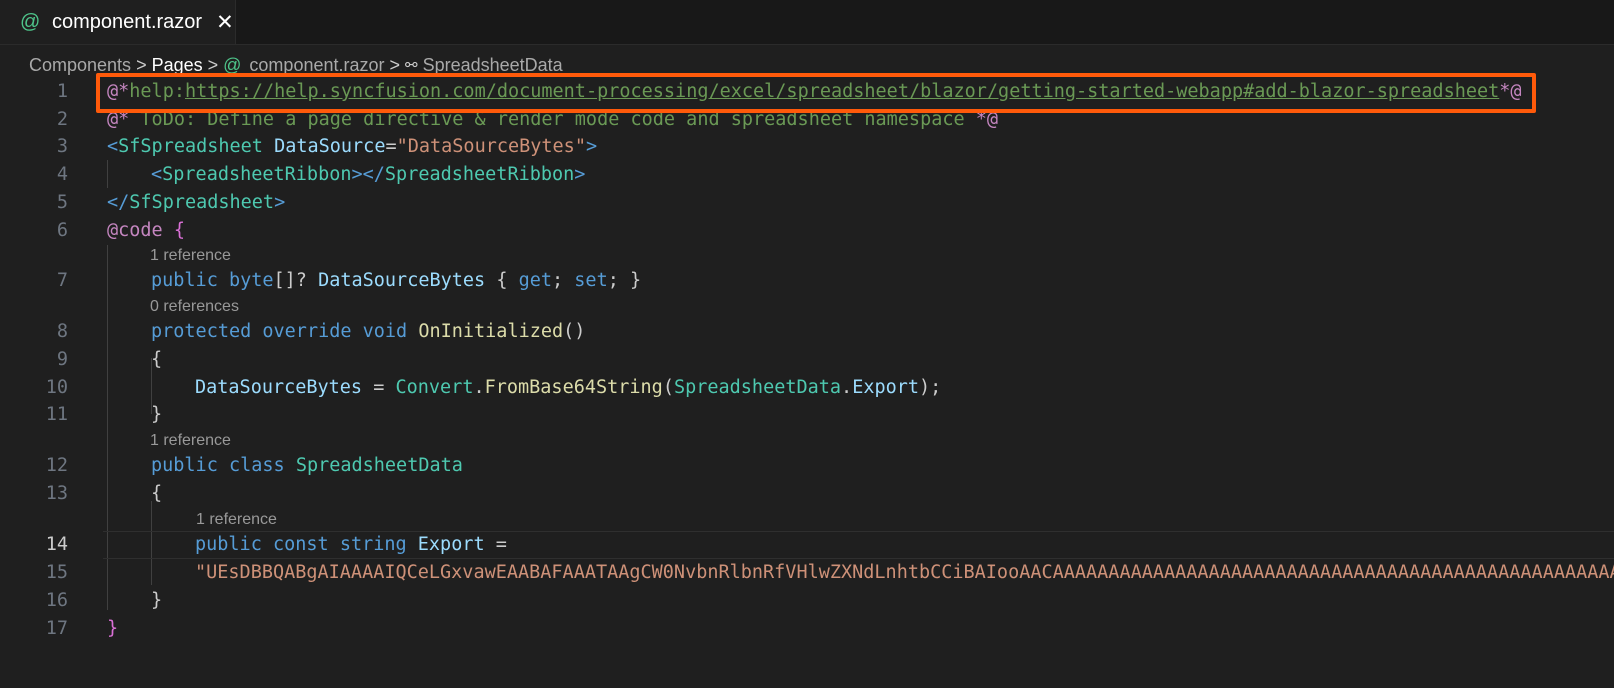 The image size is (1614, 688). What do you see at coordinates (56, 414) in the screenshot?
I see `line-number: 11` at bounding box center [56, 414].